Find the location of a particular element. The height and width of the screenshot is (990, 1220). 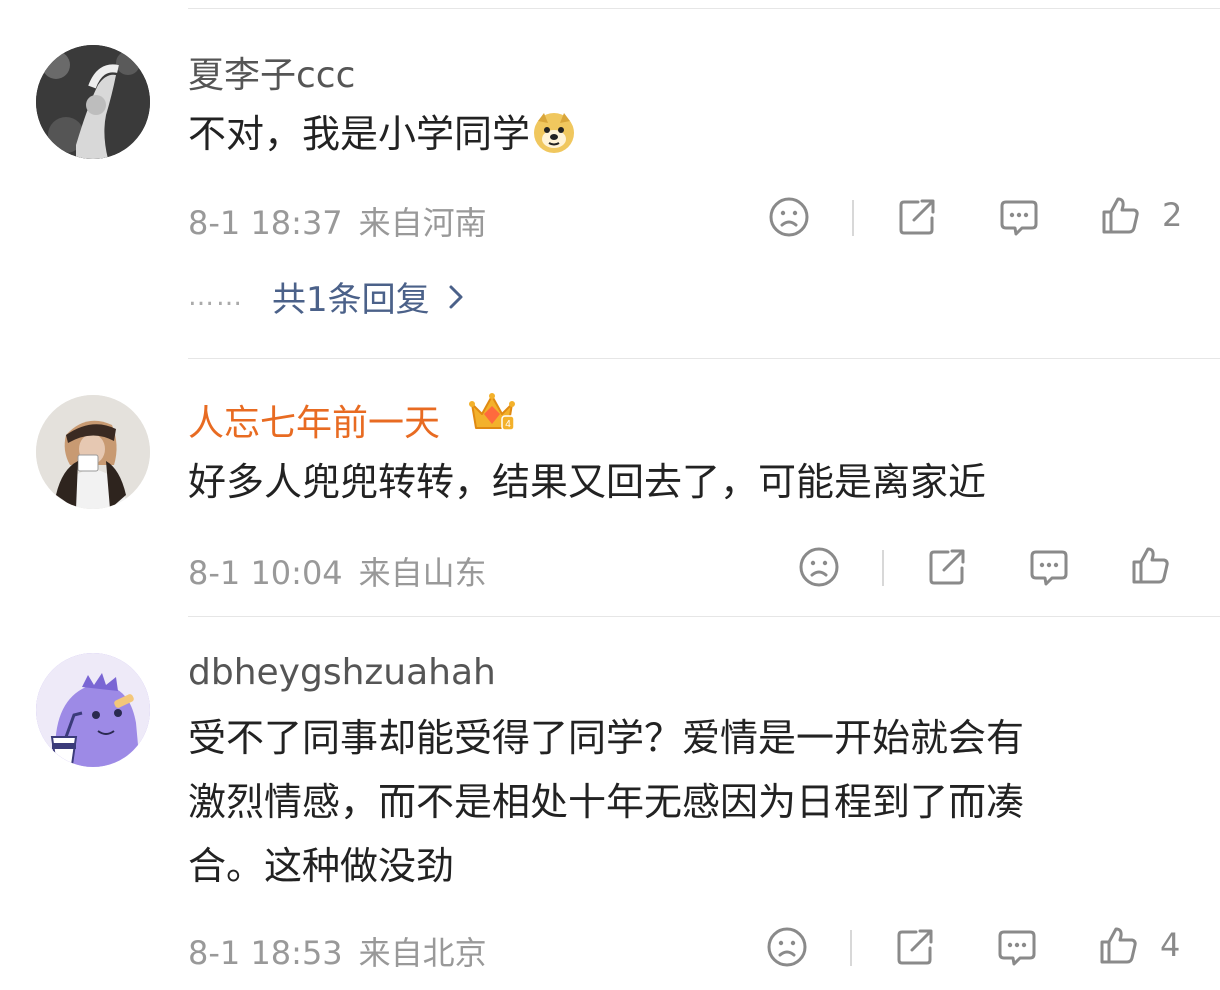

comment-time: 8-1 18:53 is located at coordinates (265, 953).